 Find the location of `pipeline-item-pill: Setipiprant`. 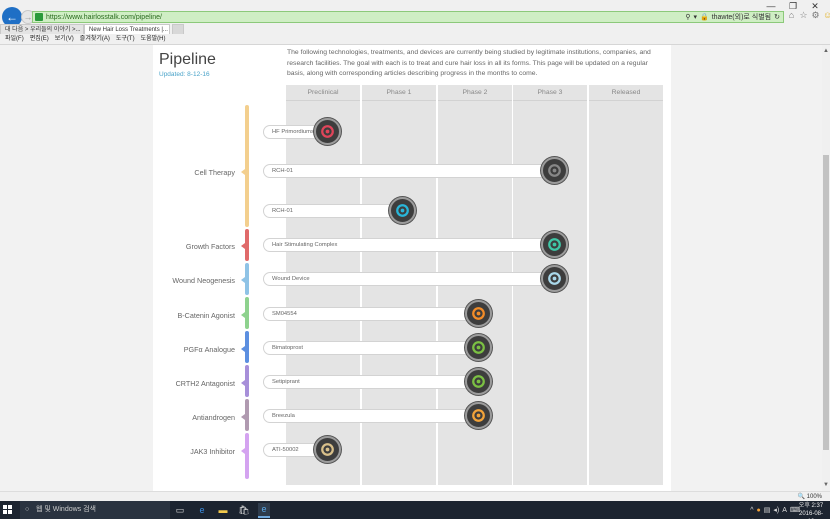

pipeline-item-pill: Setipiprant is located at coordinates (371, 382).